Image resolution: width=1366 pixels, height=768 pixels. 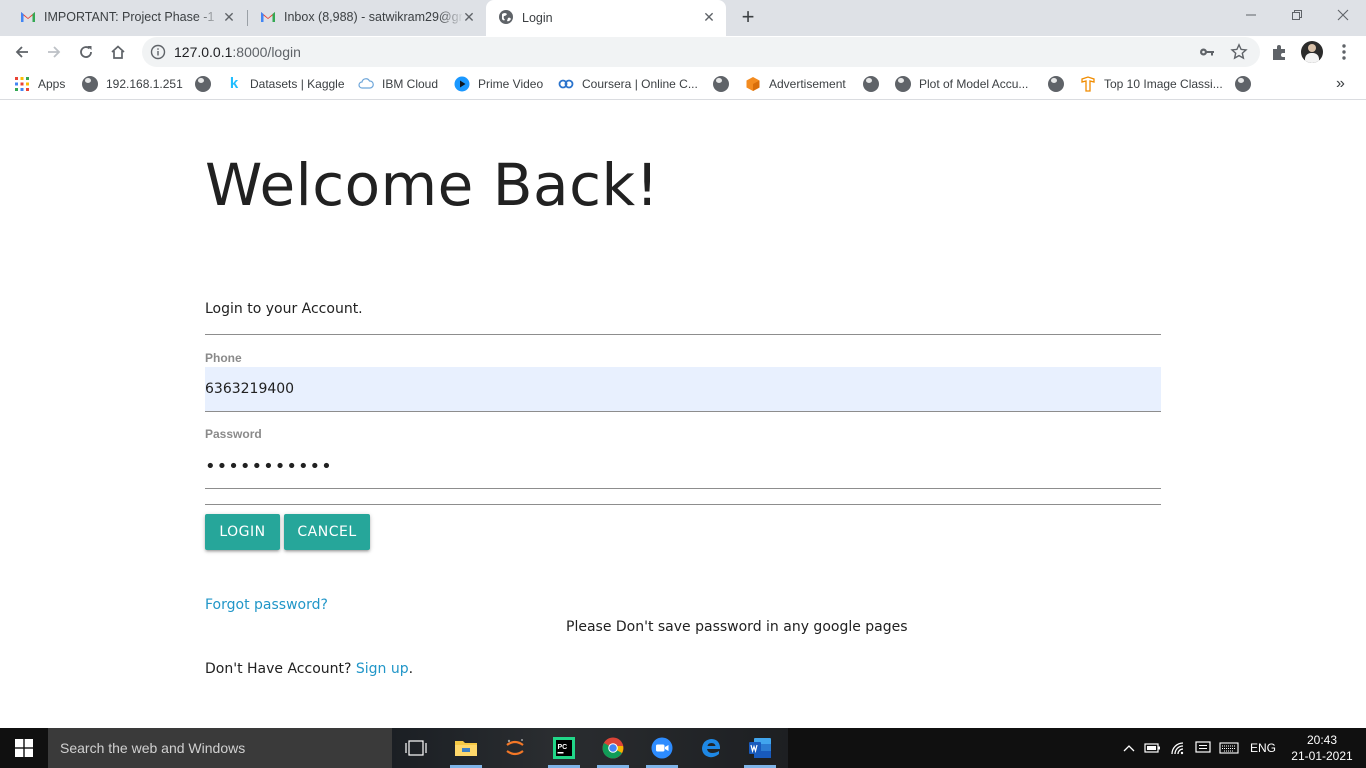 I want to click on home-button, so click(x=118, y=52).